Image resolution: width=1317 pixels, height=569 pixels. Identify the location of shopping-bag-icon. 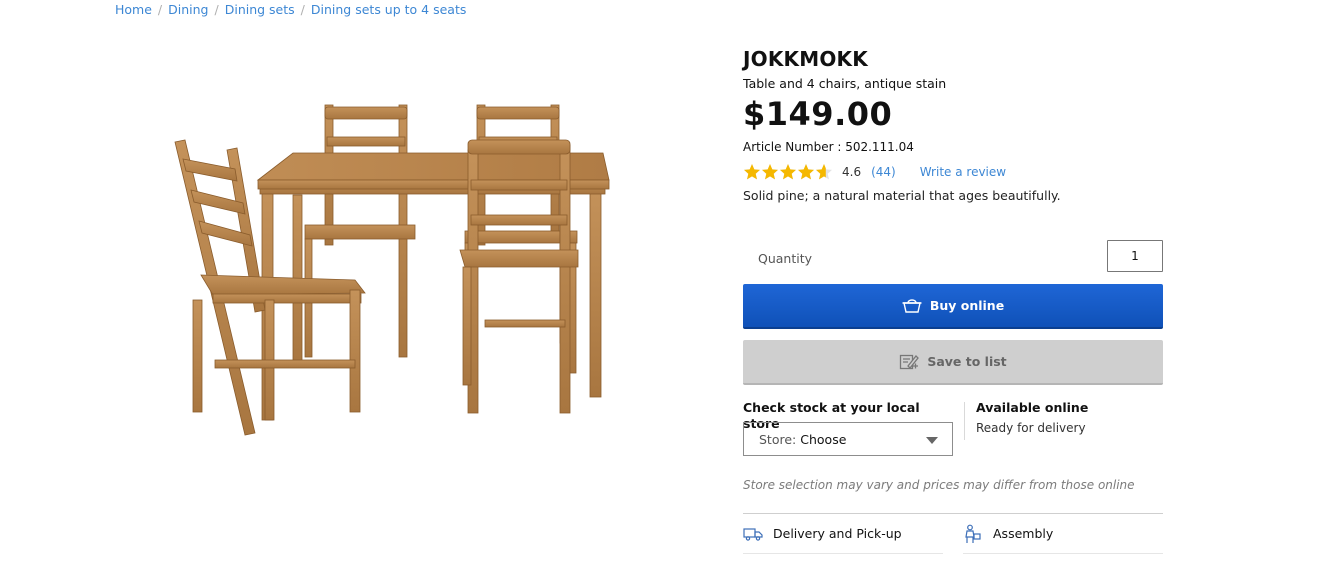
(912, 306).